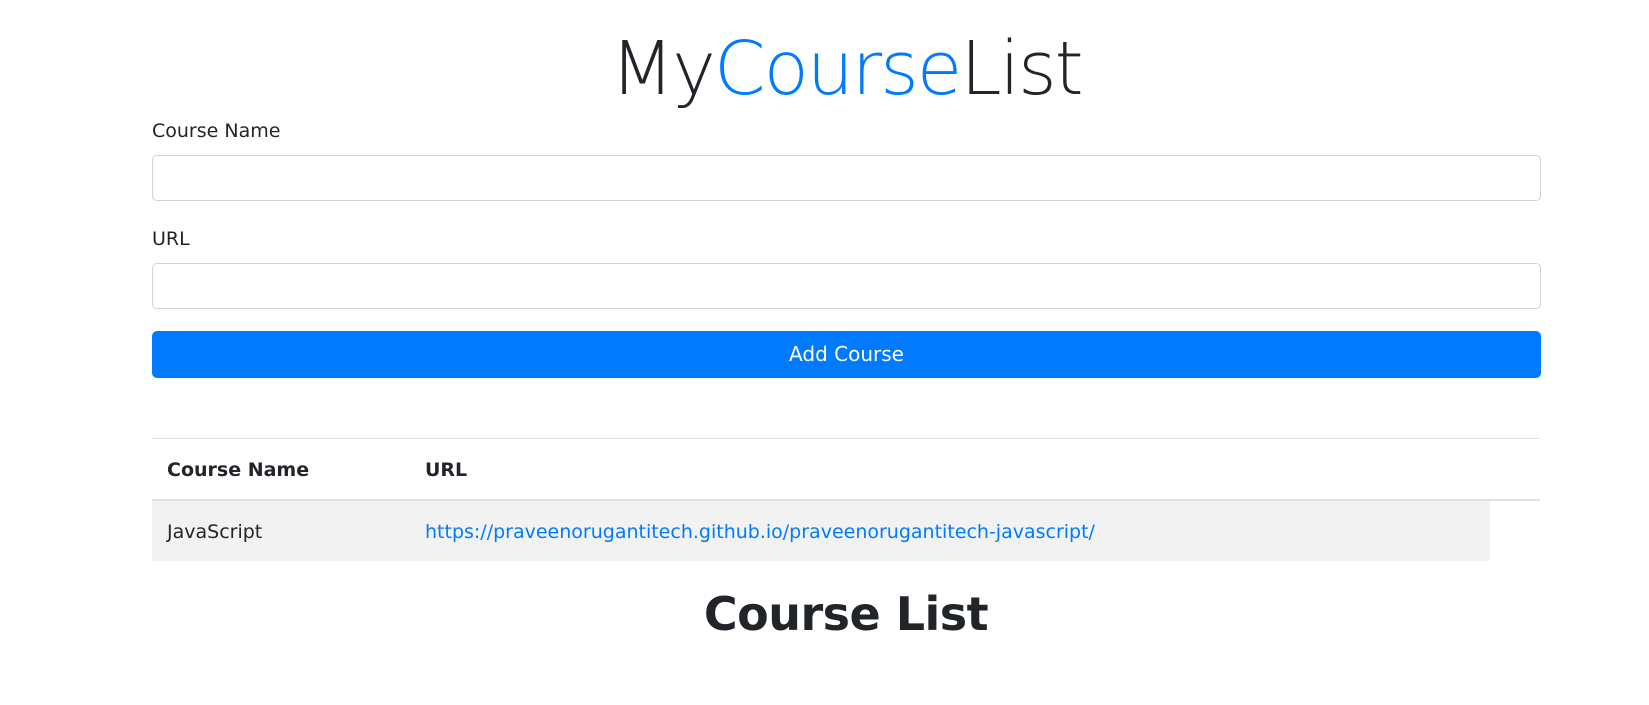  What do you see at coordinates (663, 69) in the screenshot?
I see `app-title-part-my: My` at bounding box center [663, 69].